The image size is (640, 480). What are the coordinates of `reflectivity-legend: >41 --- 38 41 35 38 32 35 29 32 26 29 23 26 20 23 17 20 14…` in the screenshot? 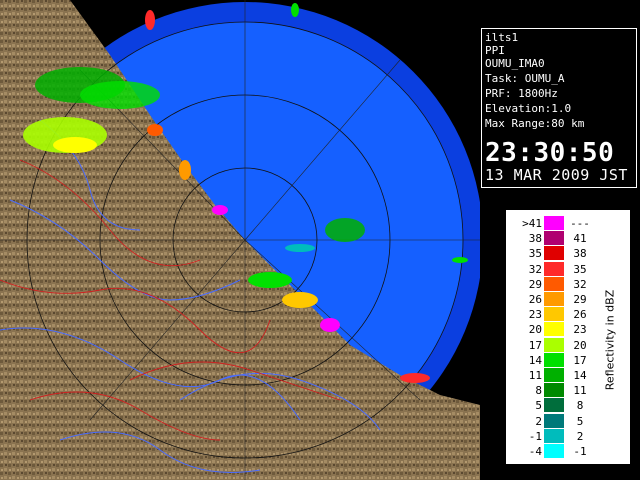 It's located at (568, 337).